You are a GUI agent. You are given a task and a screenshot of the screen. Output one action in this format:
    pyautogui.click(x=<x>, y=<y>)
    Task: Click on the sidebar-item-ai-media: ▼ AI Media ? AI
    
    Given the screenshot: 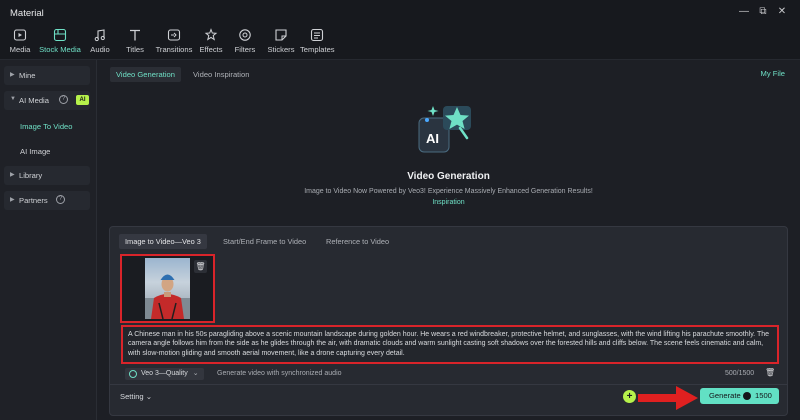 What is the action you would take?
    pyautogui.click(x=47, y=100)
    